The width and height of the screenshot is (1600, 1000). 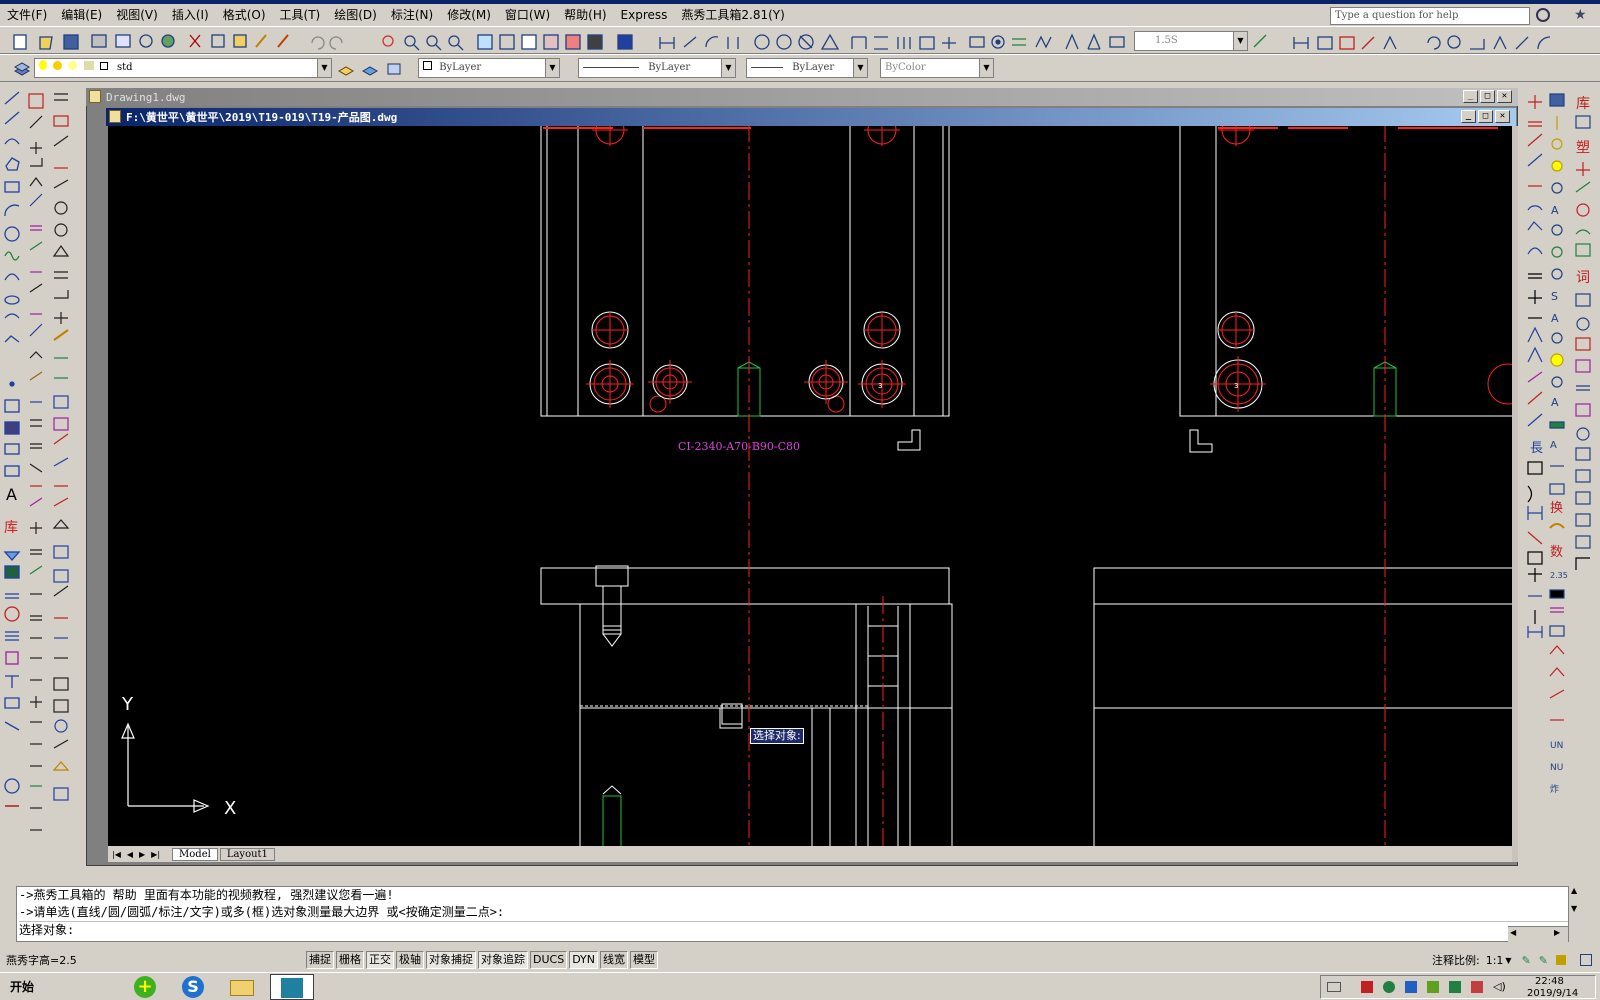 What do you see at coordinates (244, 15) in the screenshot?
I see `menu-format: 格式(O)` at bounding box center [244, 15].